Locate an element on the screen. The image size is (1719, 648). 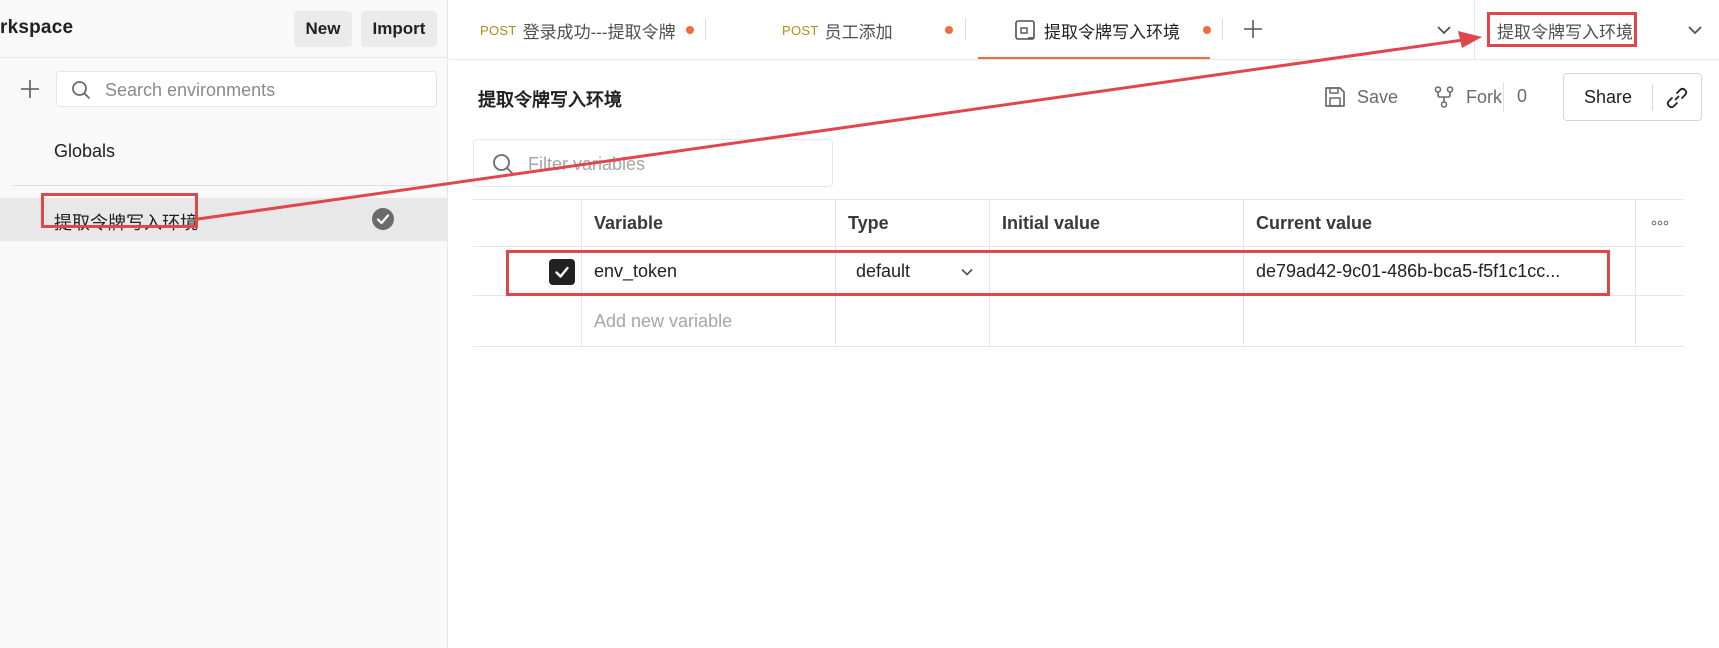
filter-variables-box is located at coordinates (653, 163).